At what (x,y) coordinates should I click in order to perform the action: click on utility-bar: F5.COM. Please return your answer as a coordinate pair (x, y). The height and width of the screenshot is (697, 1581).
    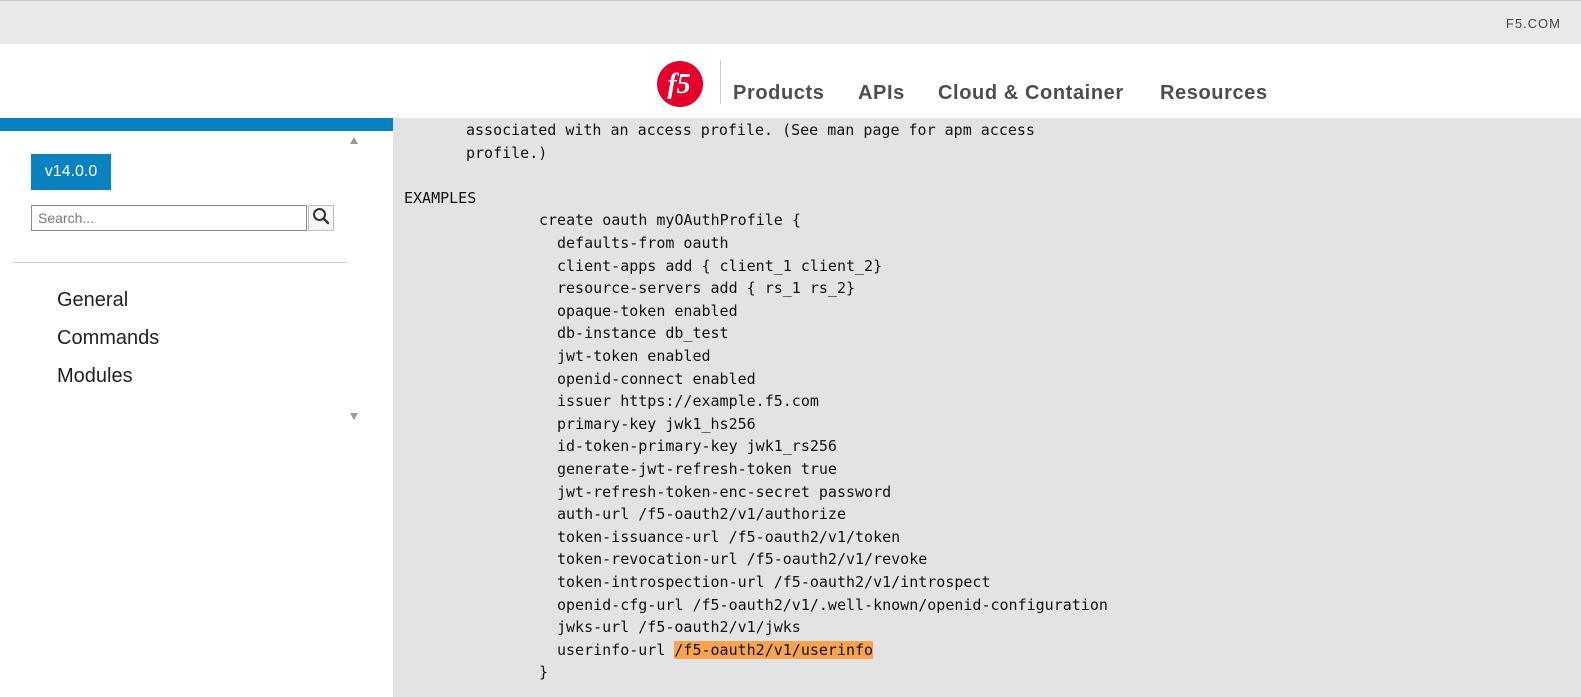
    Looking at the image, I should click on (790, 22).